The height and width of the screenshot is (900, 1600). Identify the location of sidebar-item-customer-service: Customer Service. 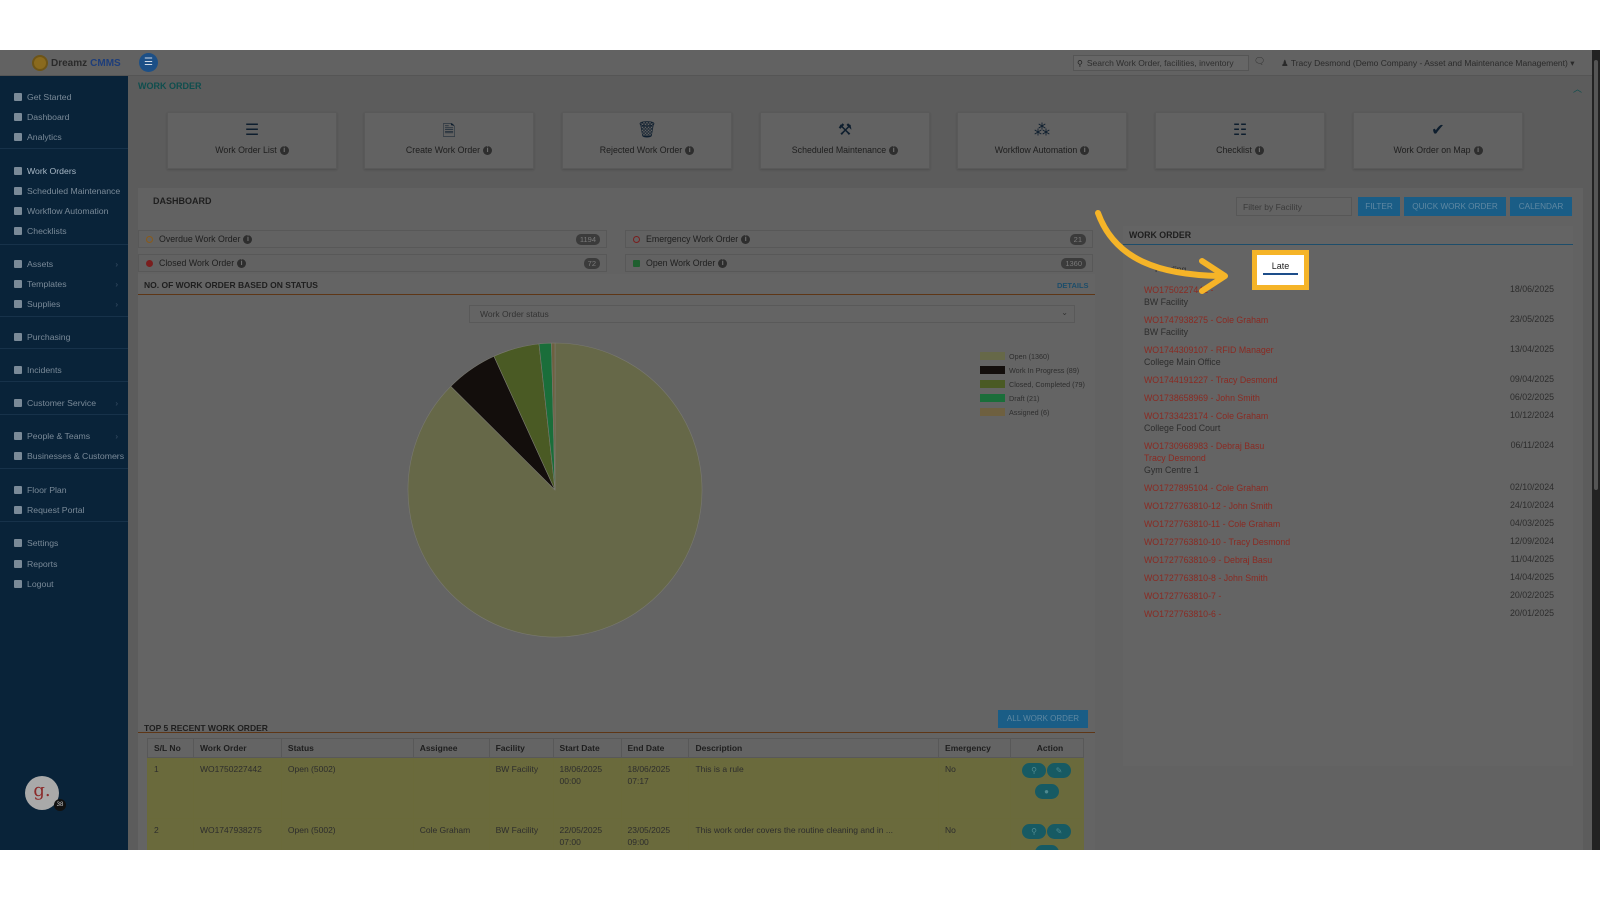
(55, 403).